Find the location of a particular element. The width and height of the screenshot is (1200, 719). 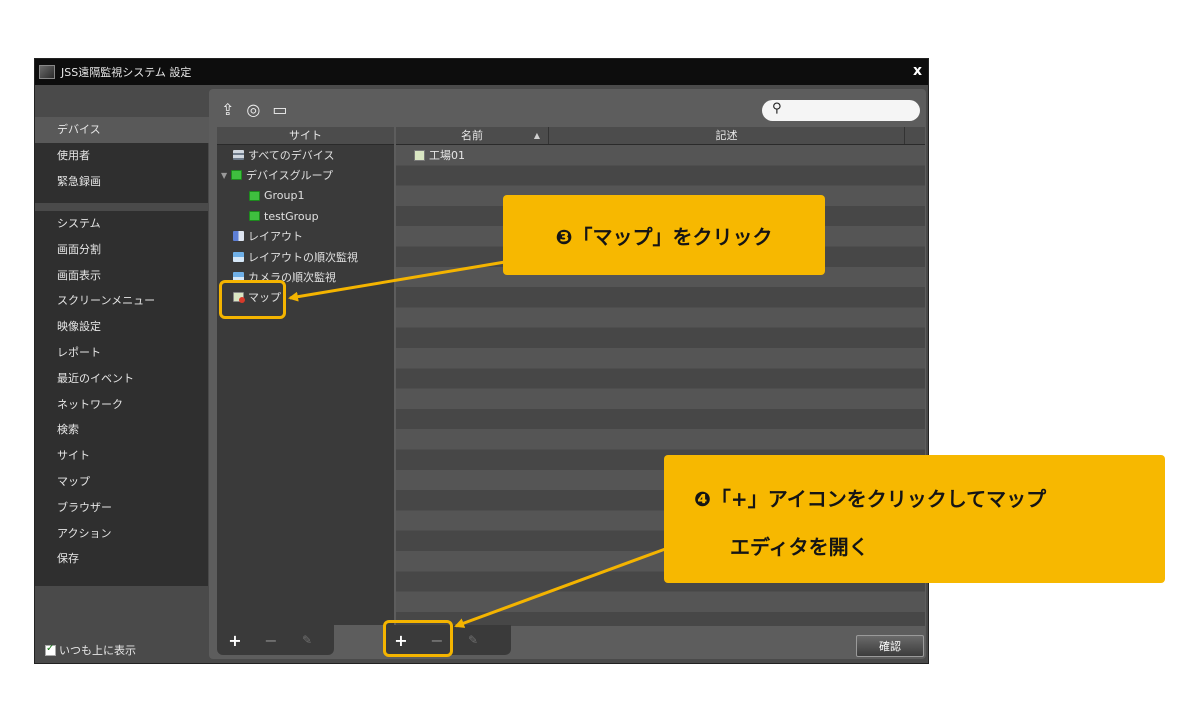

nav-item-emergency-recording: 緊急録画 is located at coordinates (121, 182).